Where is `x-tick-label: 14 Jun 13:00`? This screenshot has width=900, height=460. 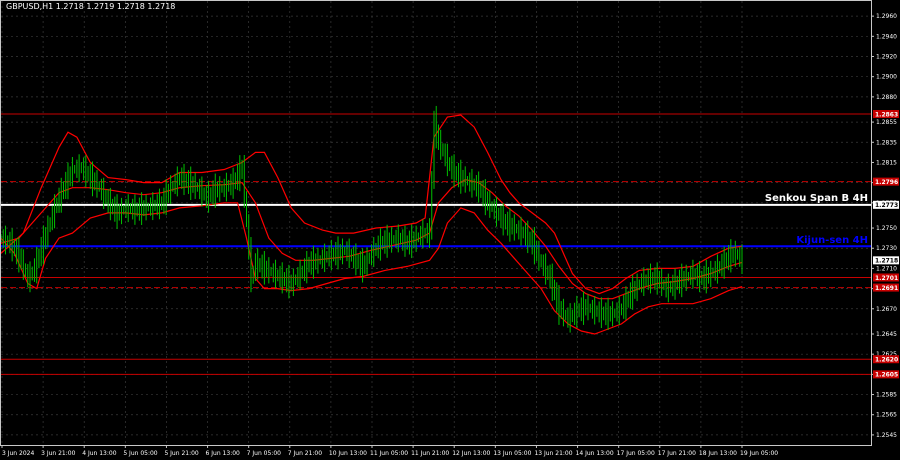
x-tick-label: 14 Jun 13:00 is located at coordinates (595, 453).